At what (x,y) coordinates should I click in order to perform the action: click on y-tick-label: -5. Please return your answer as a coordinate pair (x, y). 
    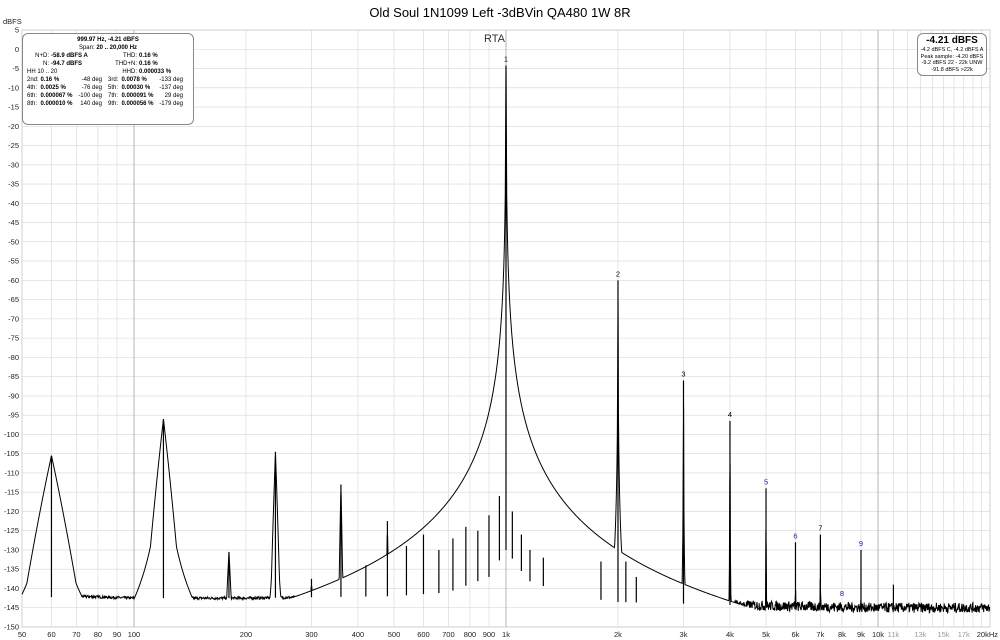
    Looking at the image, I should click on (15, 68).